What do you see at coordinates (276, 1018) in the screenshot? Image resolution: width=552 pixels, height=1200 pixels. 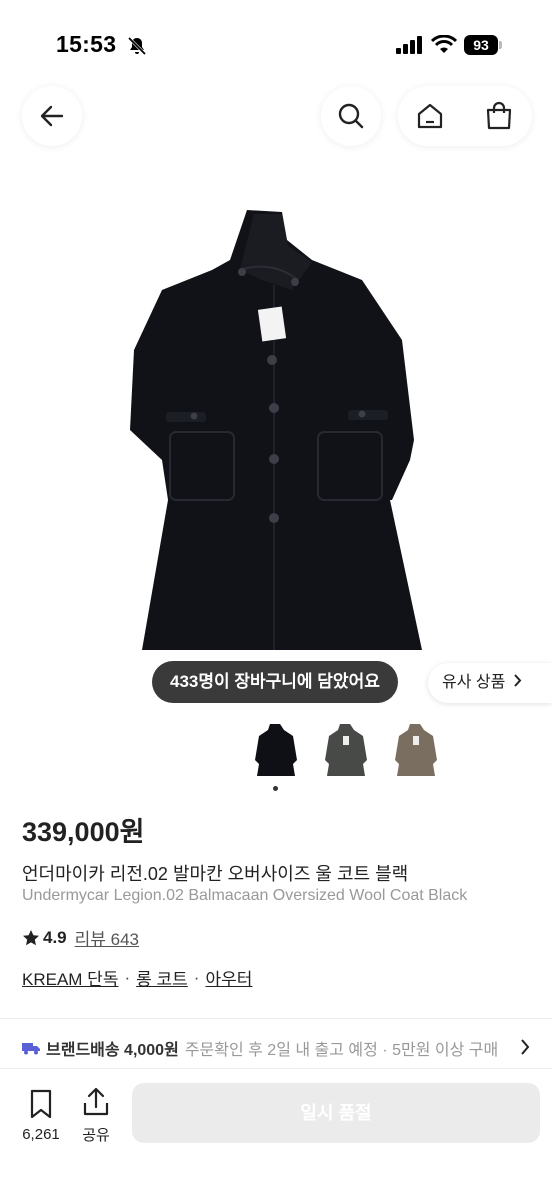 I see `section-divider` at bounding box center [276, 1018].